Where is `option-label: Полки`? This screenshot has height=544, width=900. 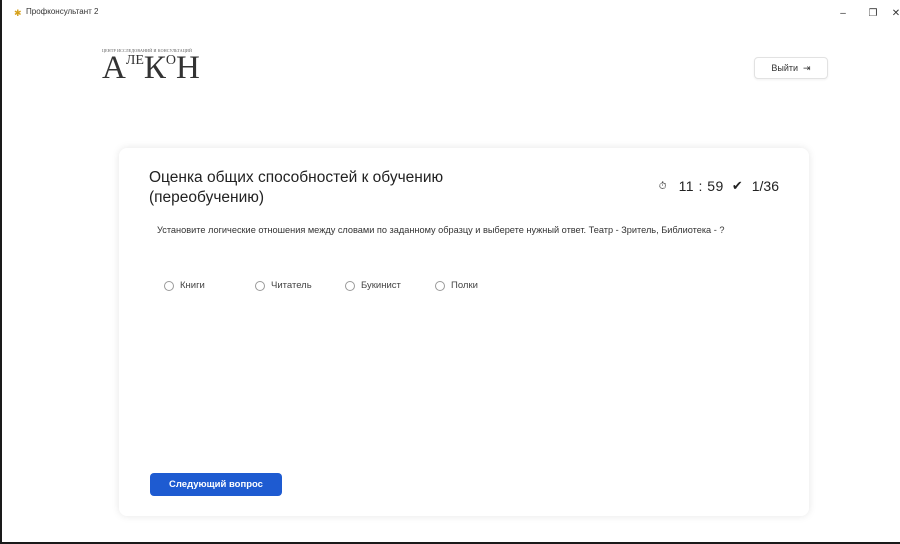
option-label: Полки is located at coordinates (464, 285).